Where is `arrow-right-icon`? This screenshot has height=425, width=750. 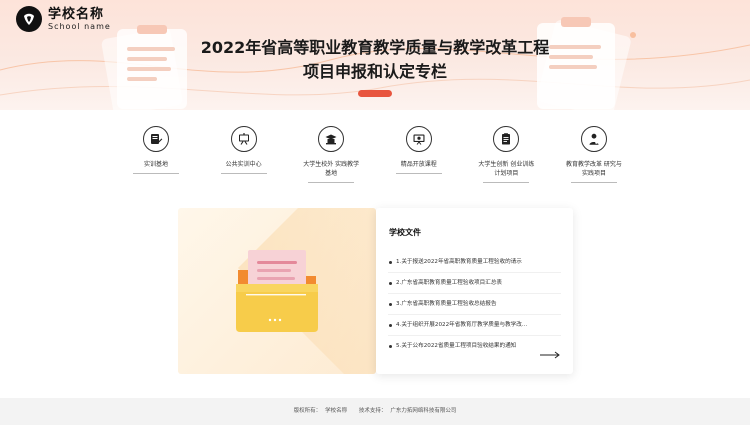 arrow-right-icon is located at coordinates (550, 355).